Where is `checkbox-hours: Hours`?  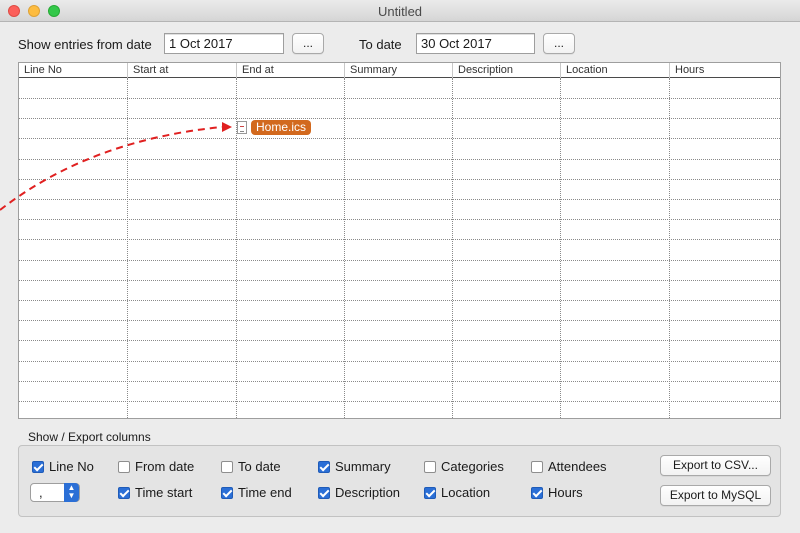 checkbox-hours: Hours is located at coordinates (557, 492).